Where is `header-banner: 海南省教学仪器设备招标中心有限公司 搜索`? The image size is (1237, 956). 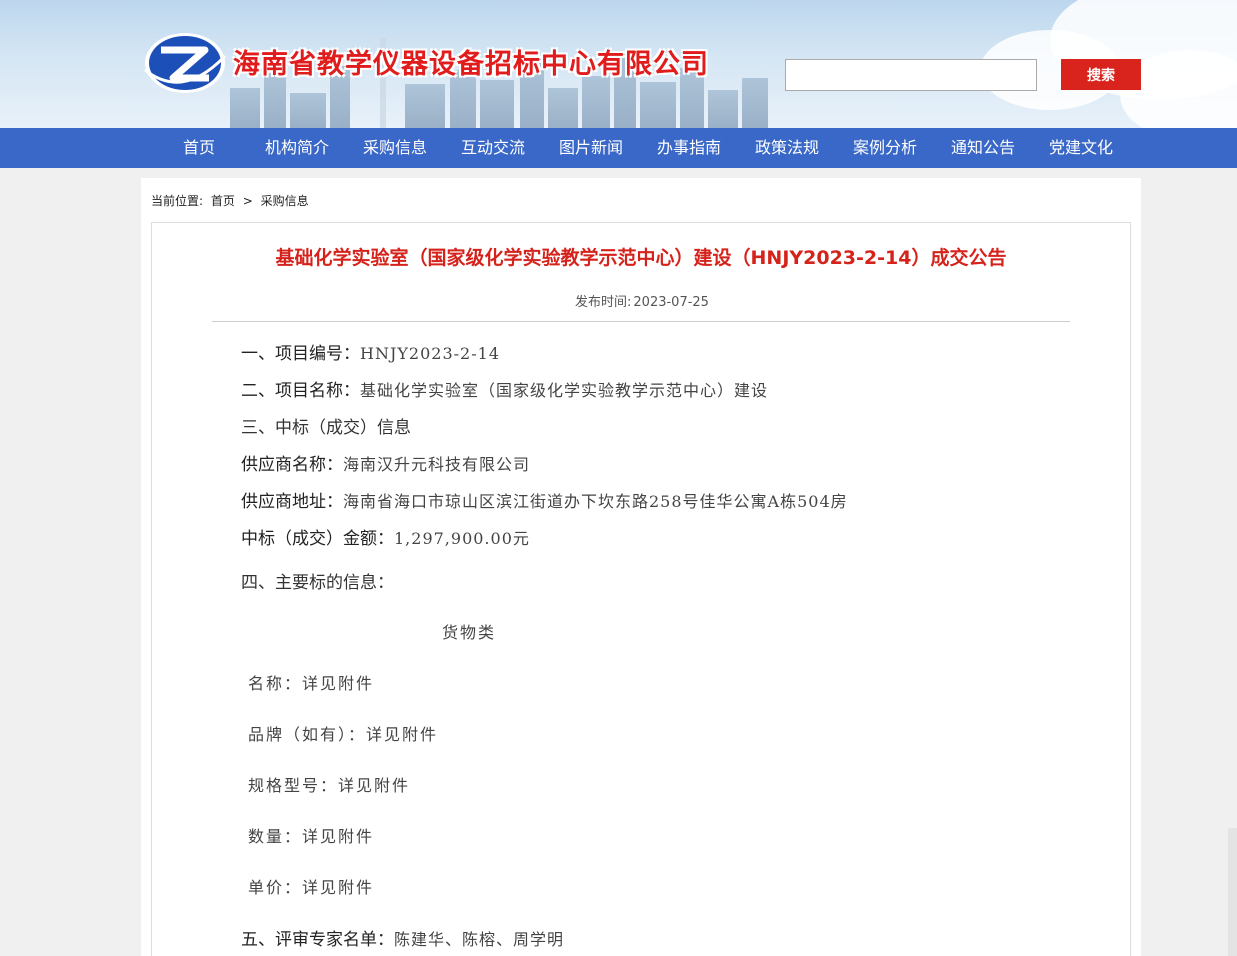
header-banner: 海南省教学仪器设备招标中心有限公司 搜索 is located at coordinates (618, 64).